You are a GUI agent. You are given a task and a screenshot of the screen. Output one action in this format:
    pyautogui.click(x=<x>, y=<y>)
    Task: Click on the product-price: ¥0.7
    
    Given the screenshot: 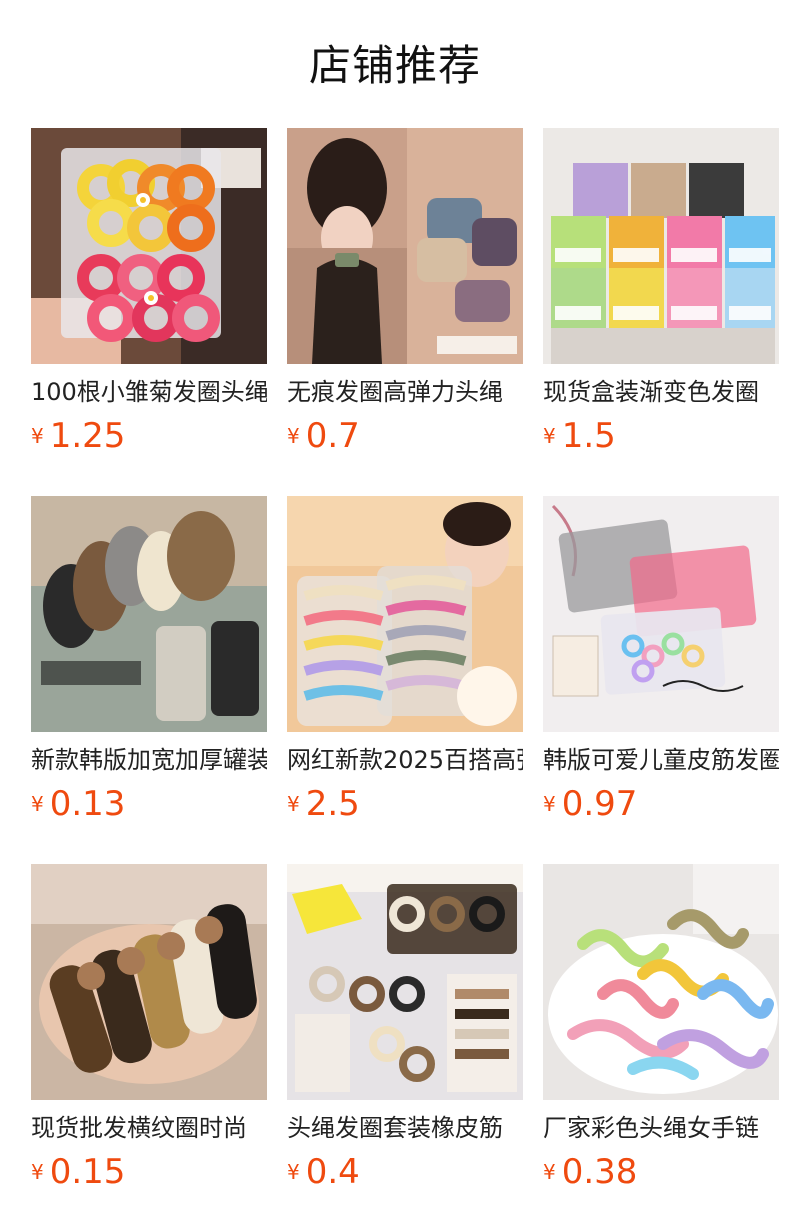 What is the action you would take?
    pyautogui.click(x=323, y=436)
    